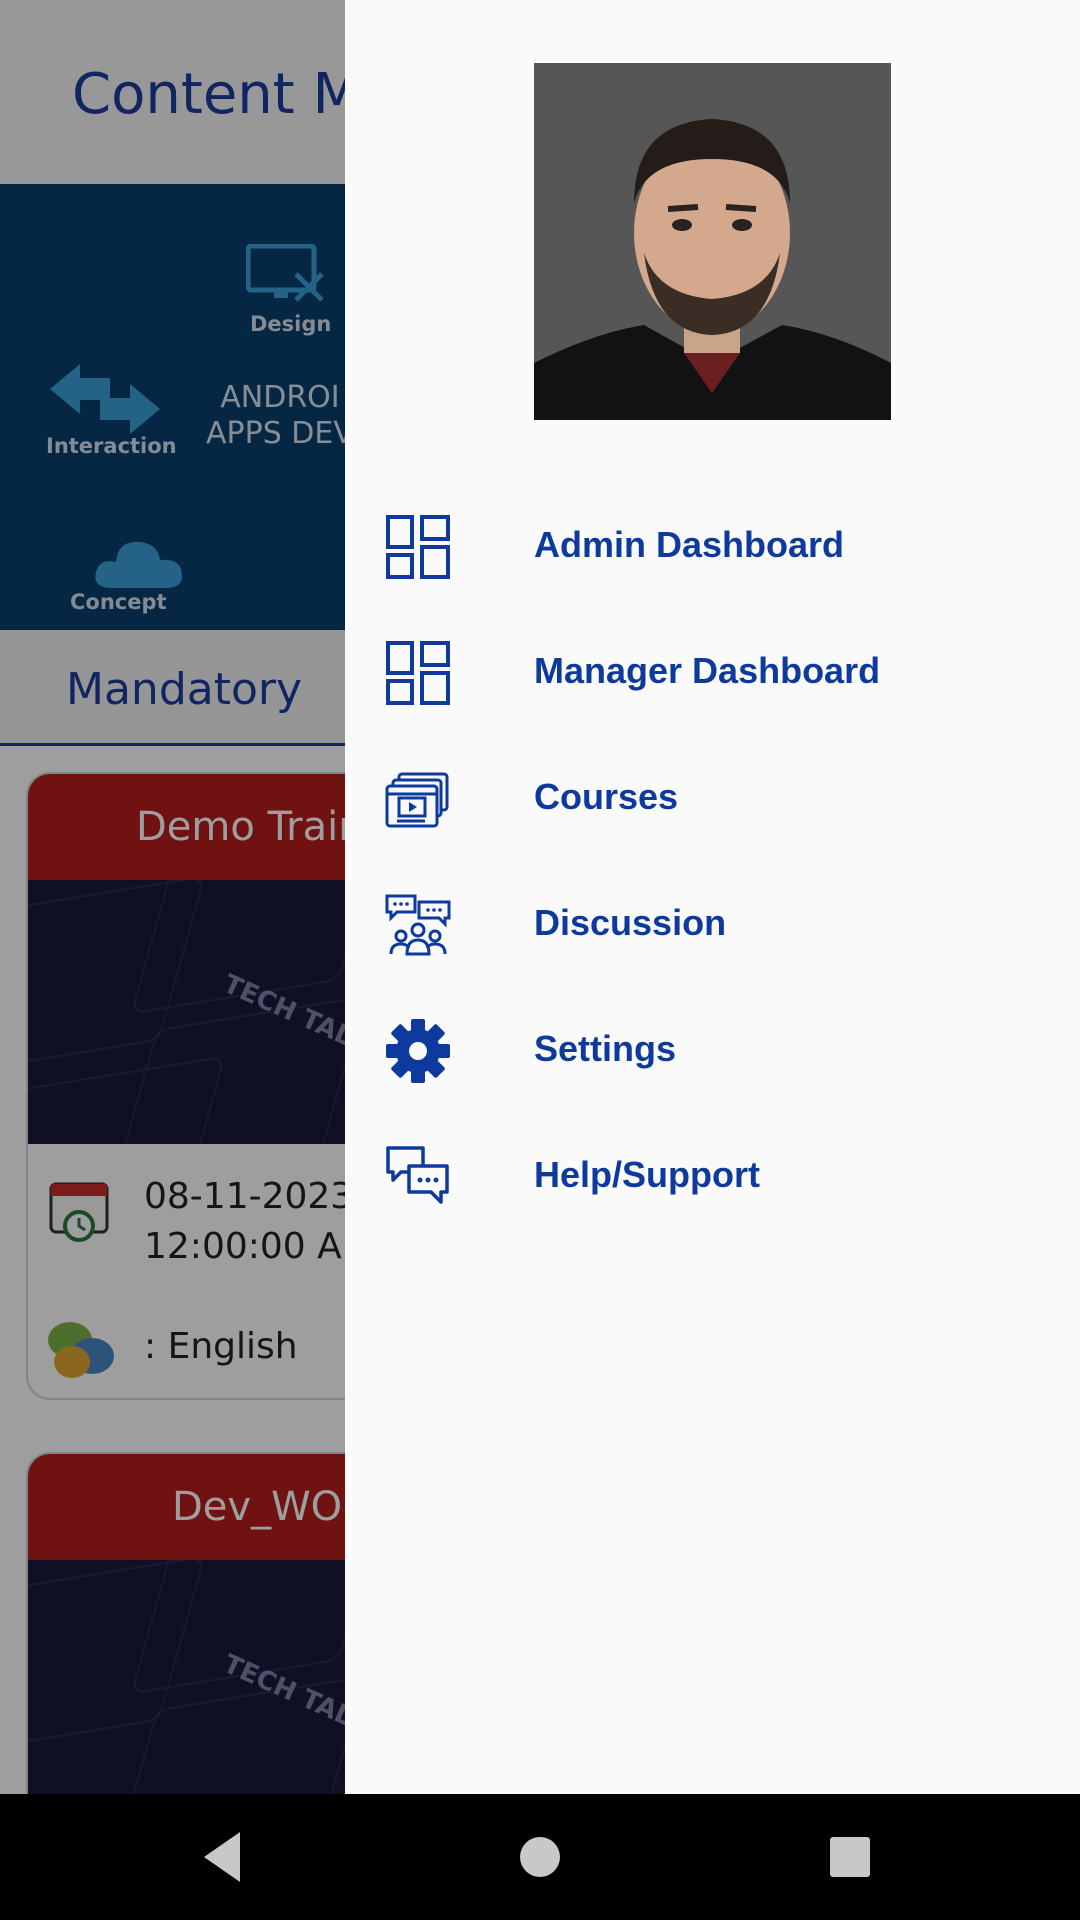 The image size is (1080, 1920). Describe the element at coordinates (606, 796) in the screenshot. I see `menu-label: Courses` at that location.